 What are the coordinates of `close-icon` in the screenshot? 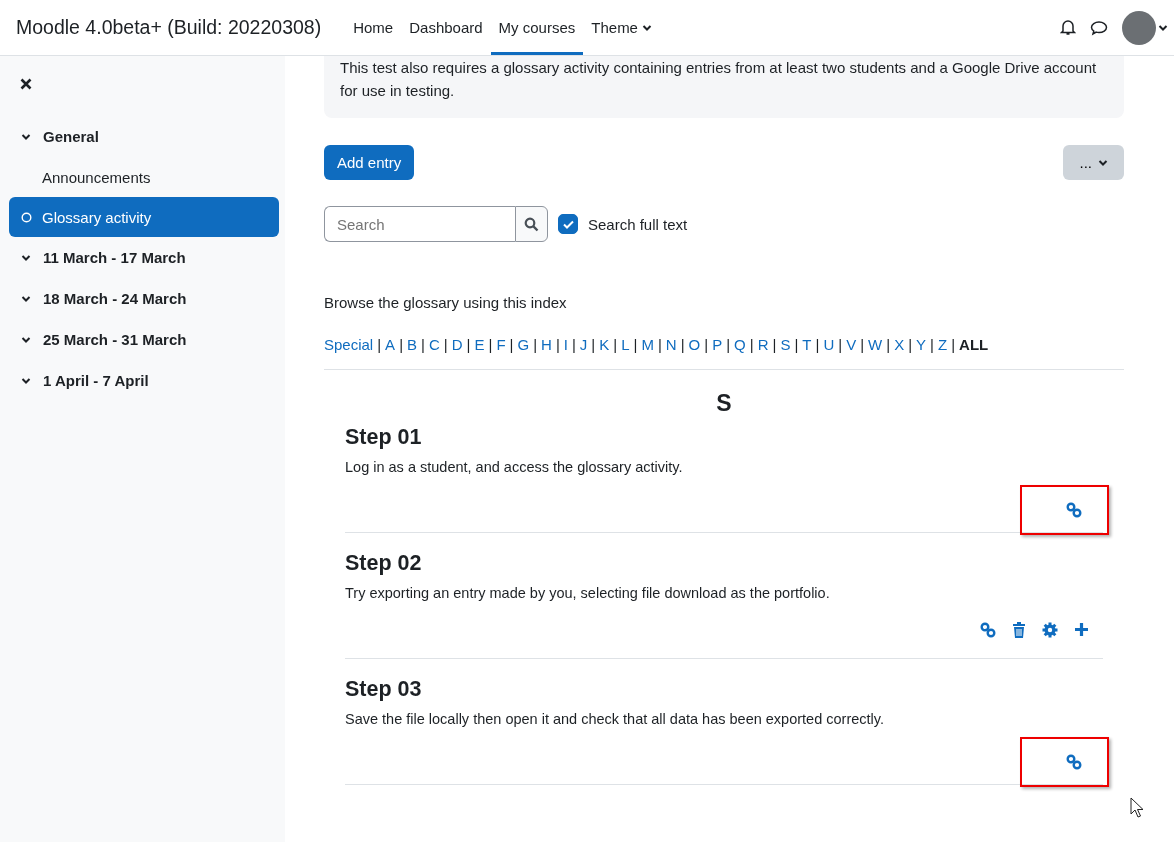 It's located at (26, 84).